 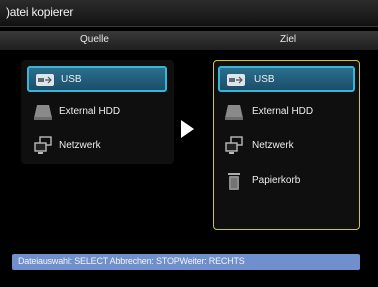 What do you see at coordinates (276, 180) in the screenshot?
I see `target-item-label: Papierkorb` at bounding box center [276, 180].